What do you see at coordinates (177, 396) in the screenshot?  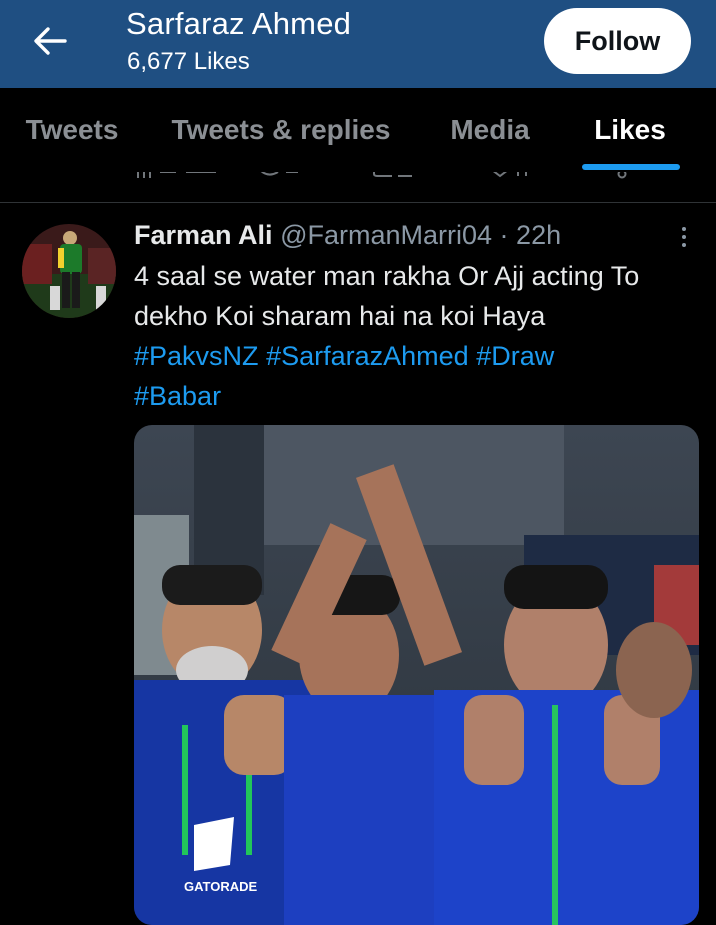 I see `hashtag-babar: #Babar` at bounding box center [177, 396].